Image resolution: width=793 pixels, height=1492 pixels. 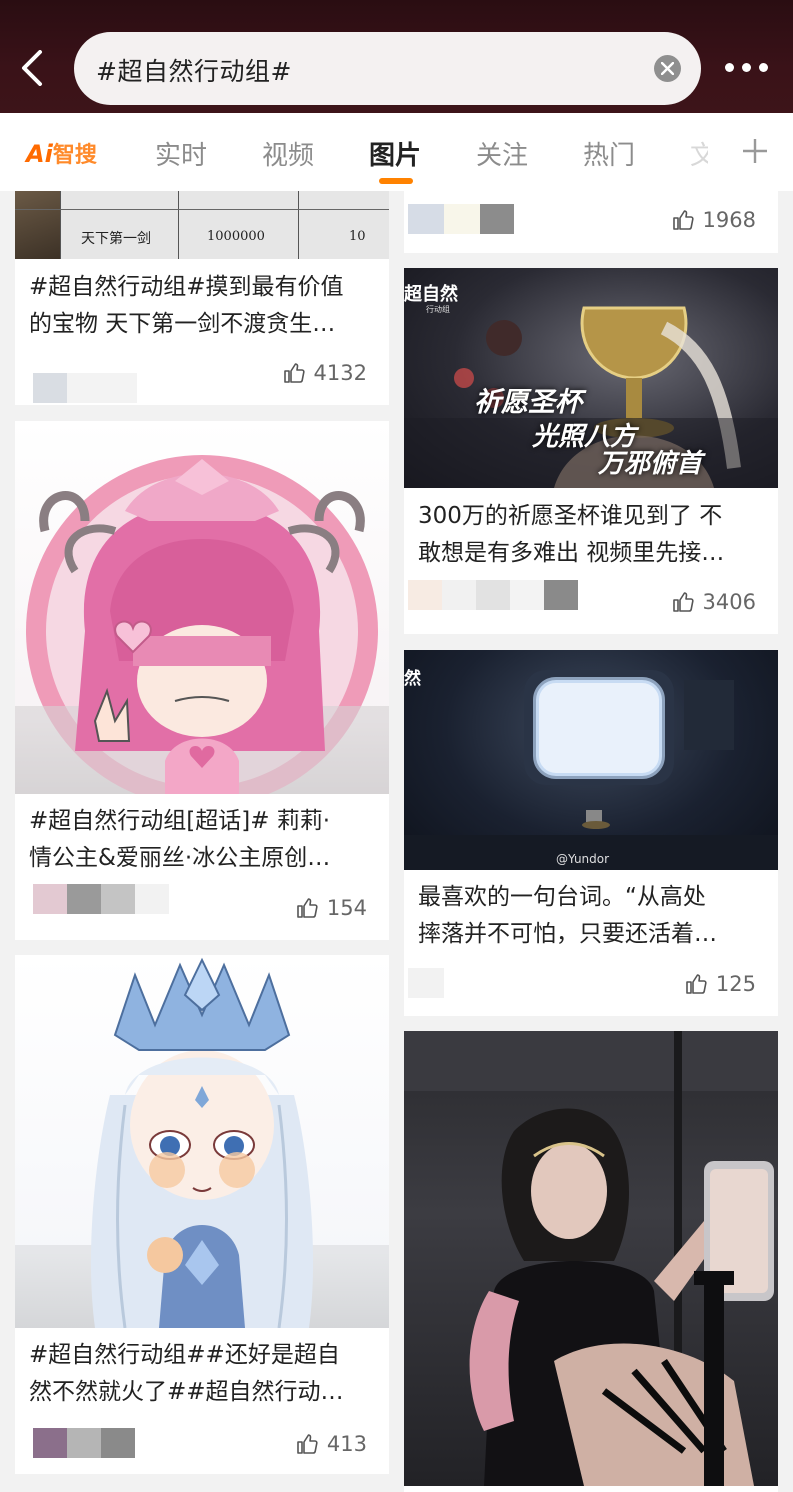 What do you see at coordinates (396, 181) in the screenshot?
I see `active-tab-indicator` at bounding box center [396, 181].